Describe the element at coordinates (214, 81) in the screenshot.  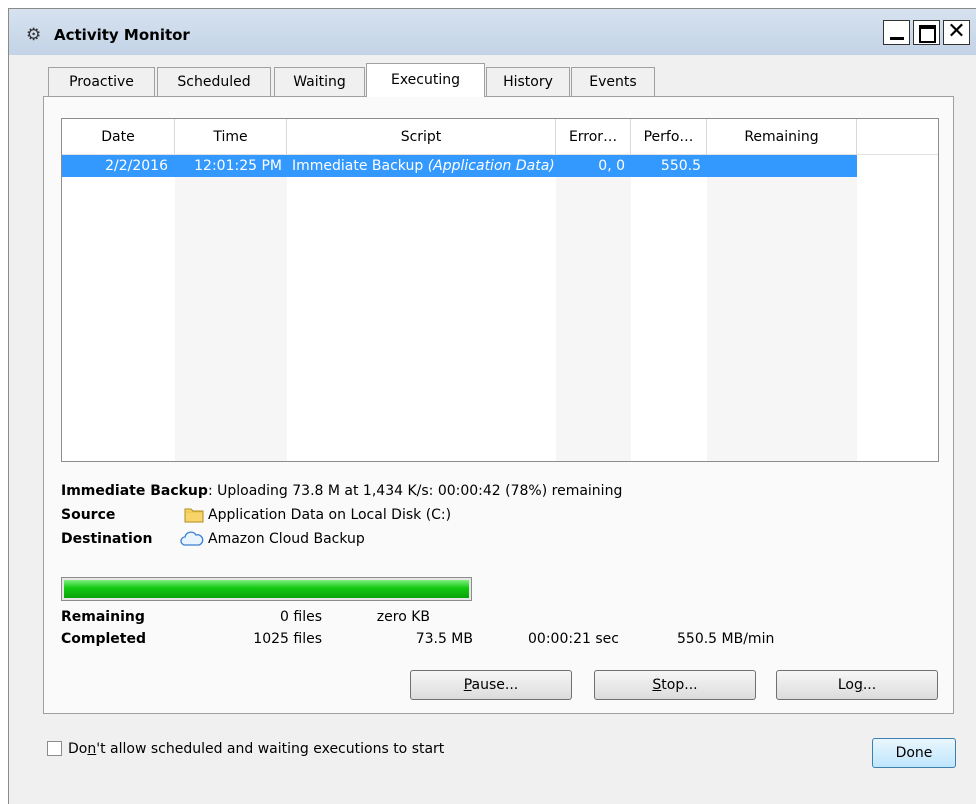
I see `tab-scheduled: Scheduled` at that location.